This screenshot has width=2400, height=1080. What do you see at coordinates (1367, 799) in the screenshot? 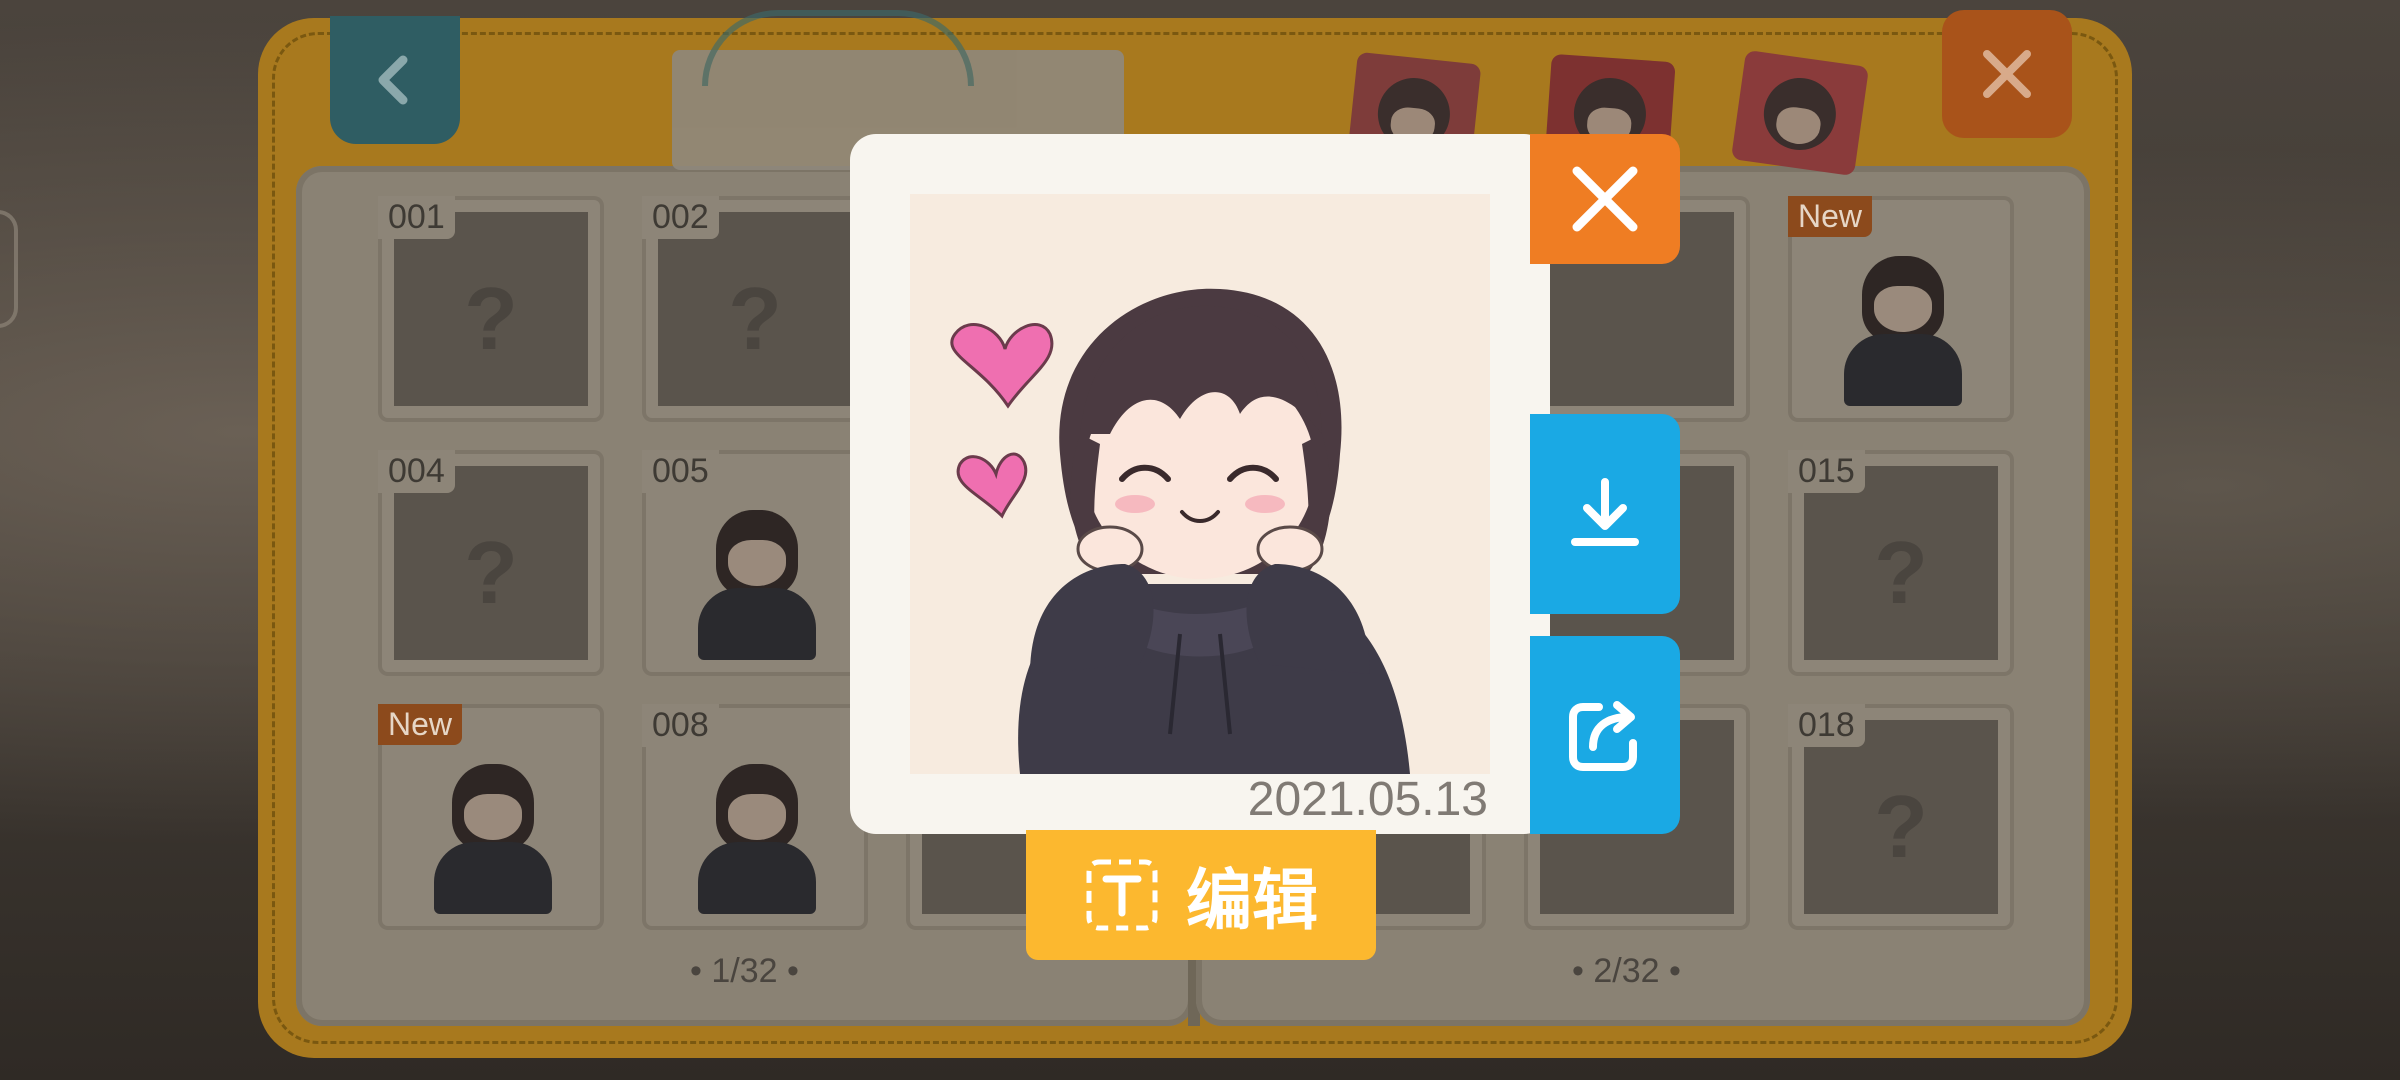
I see `sticker-date: 2021.05.13` at bounding box center [1367, 799].